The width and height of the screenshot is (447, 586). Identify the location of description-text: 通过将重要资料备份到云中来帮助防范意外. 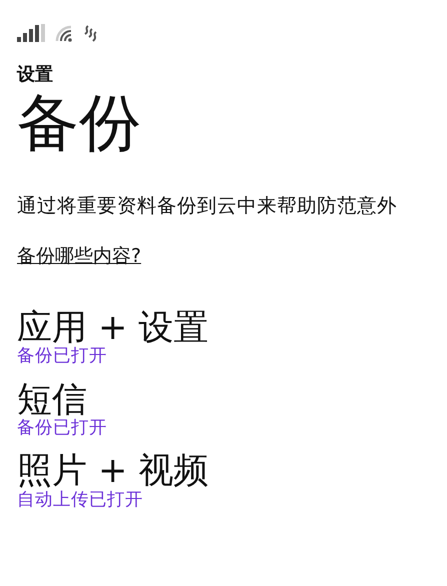
(207, 205).